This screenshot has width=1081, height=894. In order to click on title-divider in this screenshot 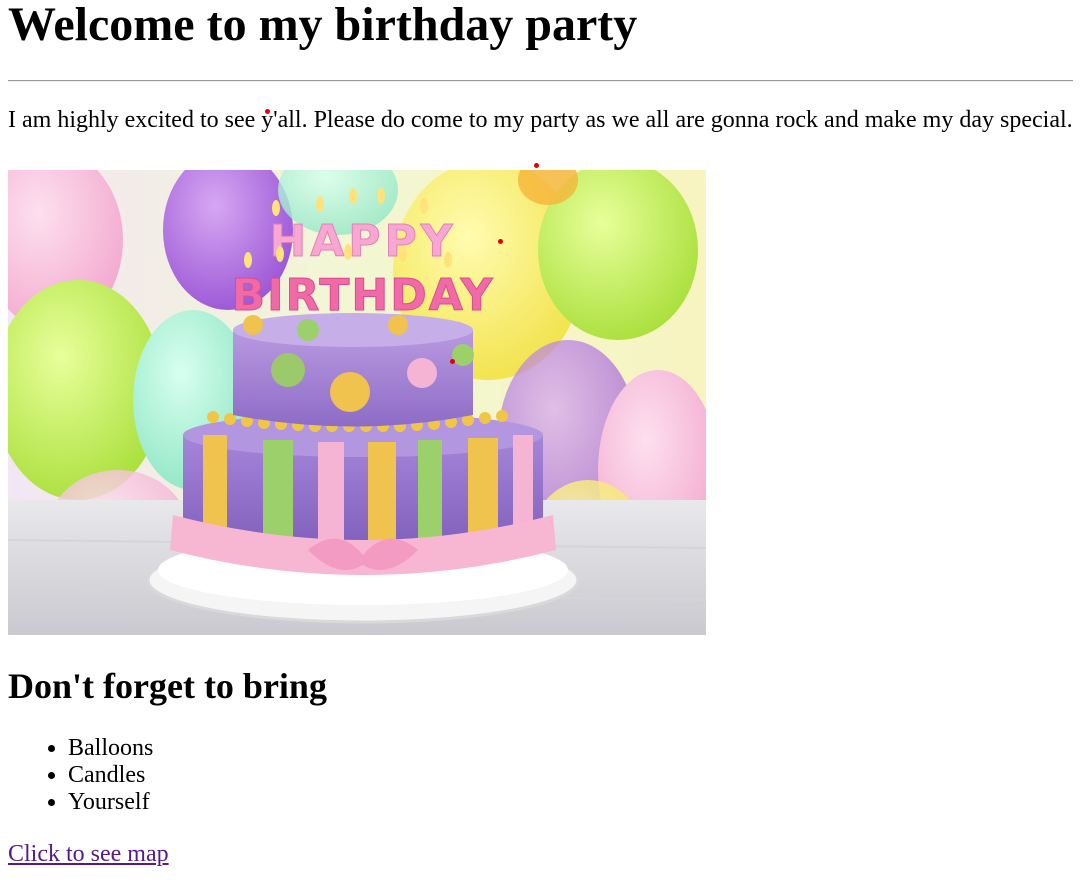, I will do `click(540, 81)`.